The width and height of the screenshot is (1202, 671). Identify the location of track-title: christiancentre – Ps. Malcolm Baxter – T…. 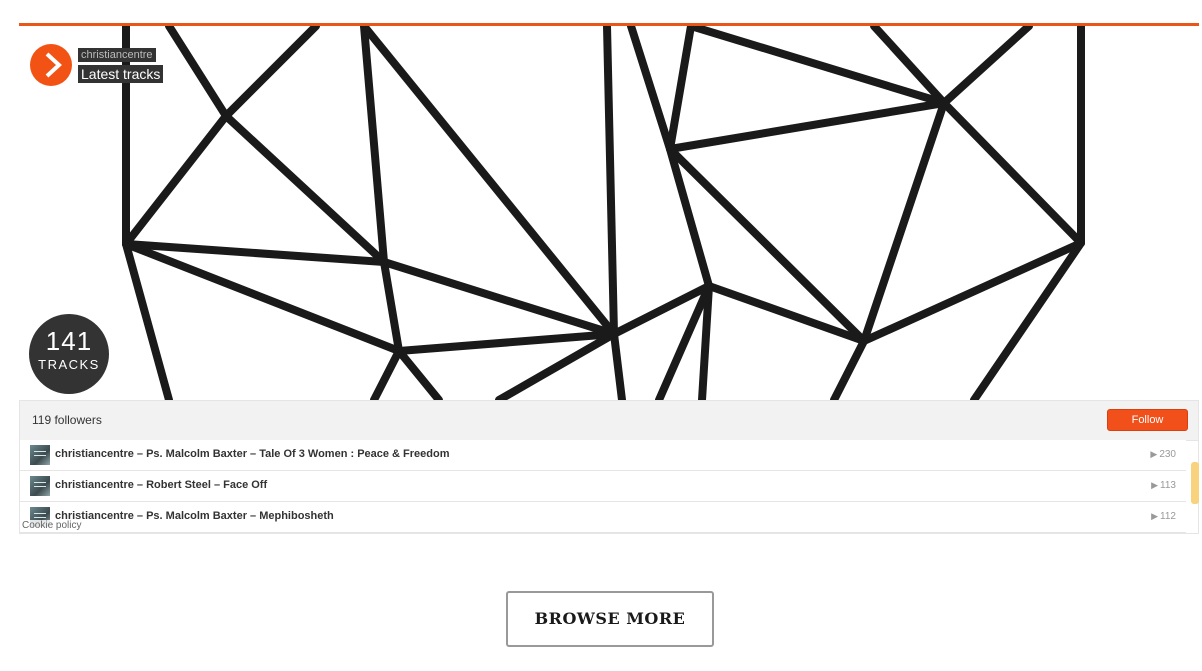
(252, 454).